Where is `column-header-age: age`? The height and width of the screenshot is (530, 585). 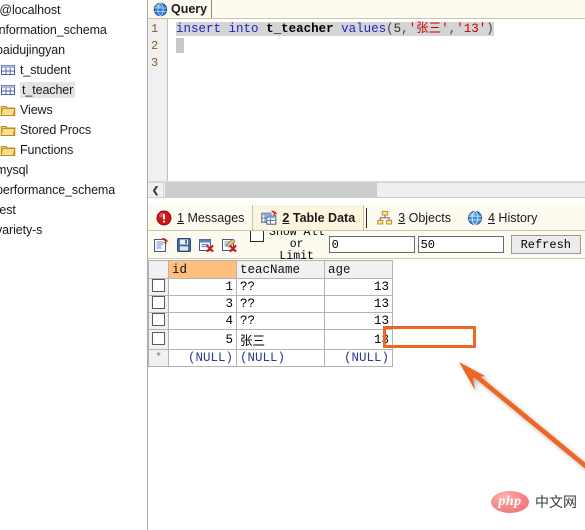 column-header-age: age is located at coordinates (358, 269).